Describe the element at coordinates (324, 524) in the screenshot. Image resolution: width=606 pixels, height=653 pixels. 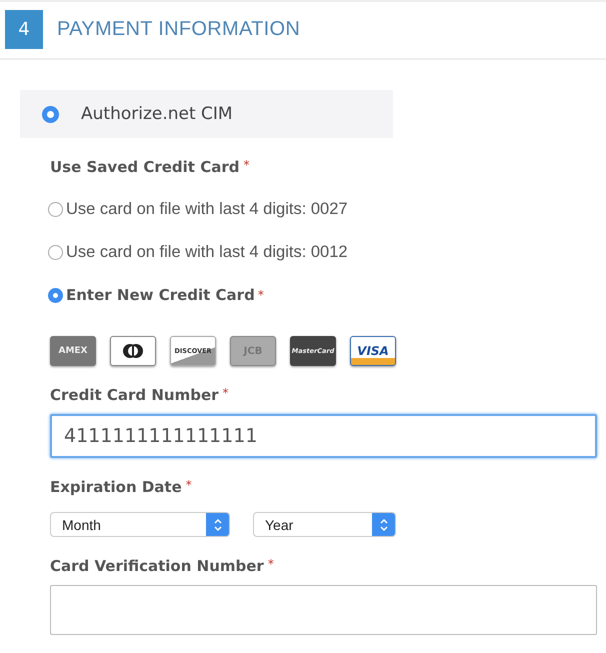
I see `dropdown: Year` at that location.